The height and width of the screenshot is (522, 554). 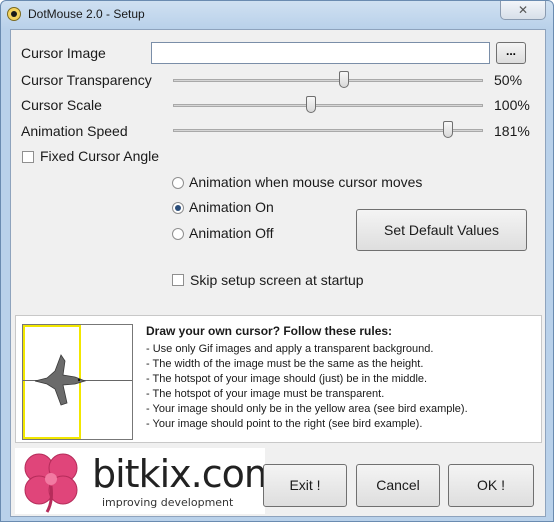 What do you see at coordinates (51, 483) in the screenshot?
I see `clover-icon` at bounding box center [51, 483].